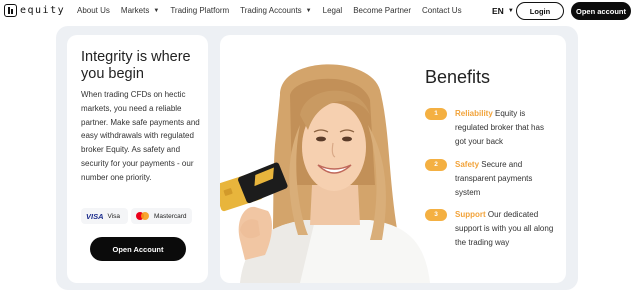 The image size is (640, 290). I want to click on visa-icon: VISA, so click(95, 216).